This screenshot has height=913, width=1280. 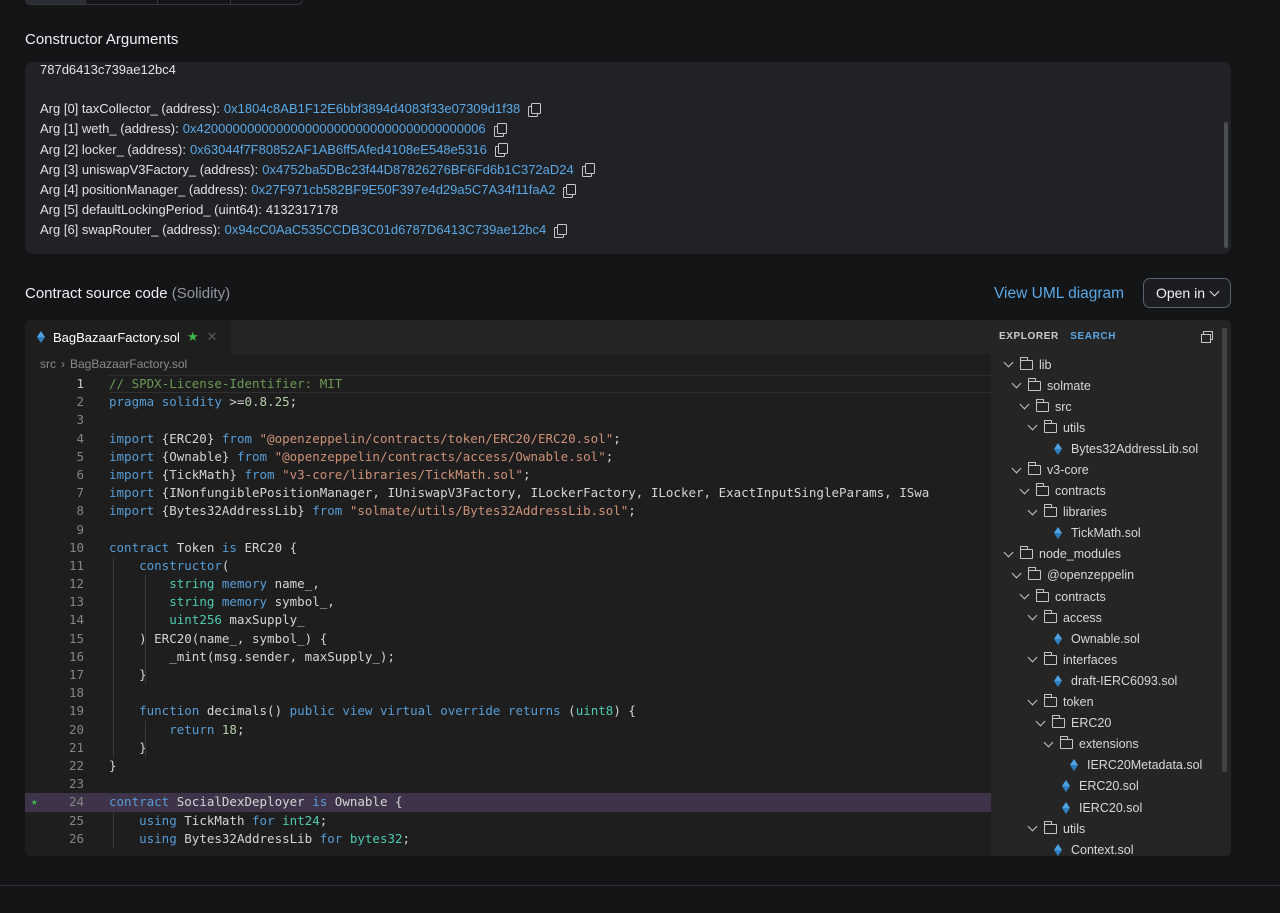 I want to click on close-icon: ✕, so click(x=212, y=337).